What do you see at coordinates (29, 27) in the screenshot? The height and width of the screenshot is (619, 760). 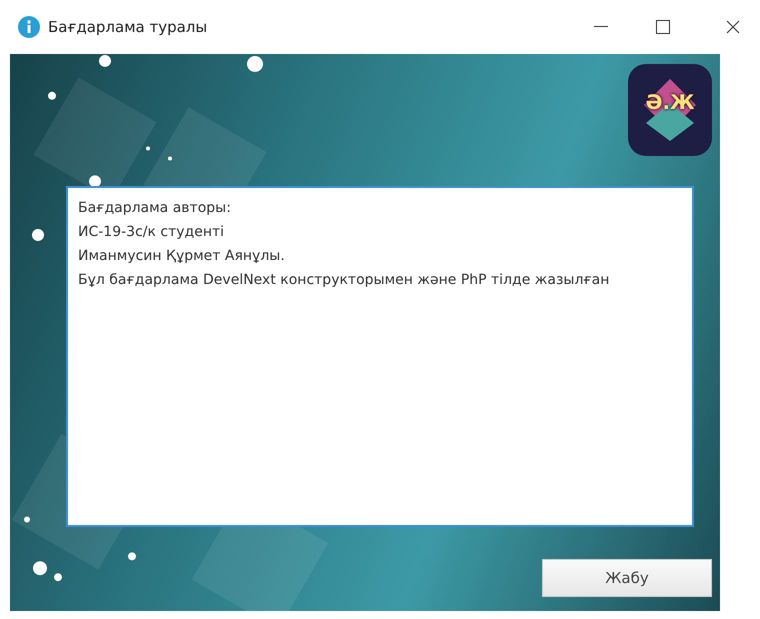 I see `info-icon` at bounding box center [29, 27].